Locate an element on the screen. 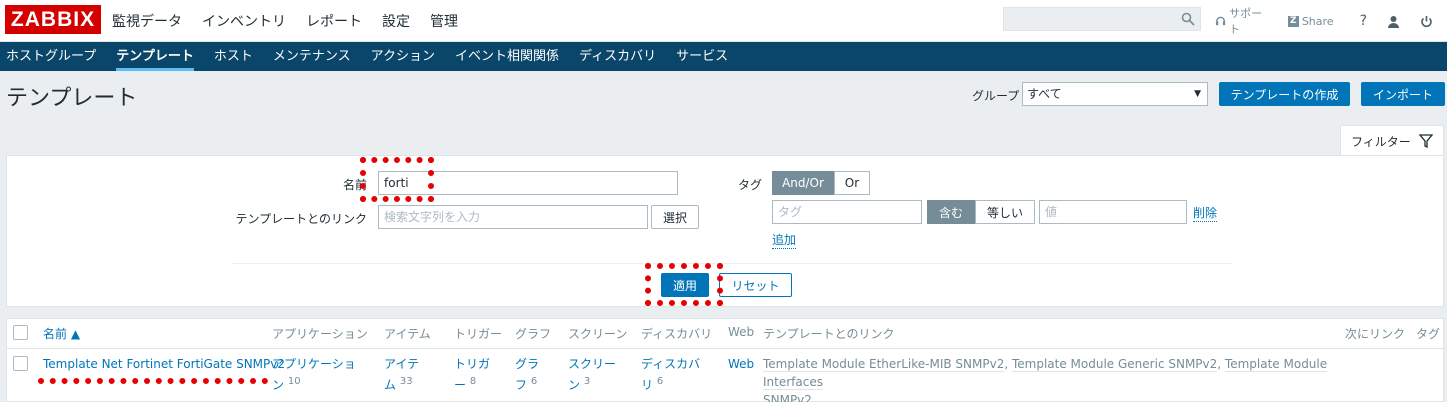 This screenshot has height=402, width=1447. graphs-link: グラ is located at coordinates (527, 364).